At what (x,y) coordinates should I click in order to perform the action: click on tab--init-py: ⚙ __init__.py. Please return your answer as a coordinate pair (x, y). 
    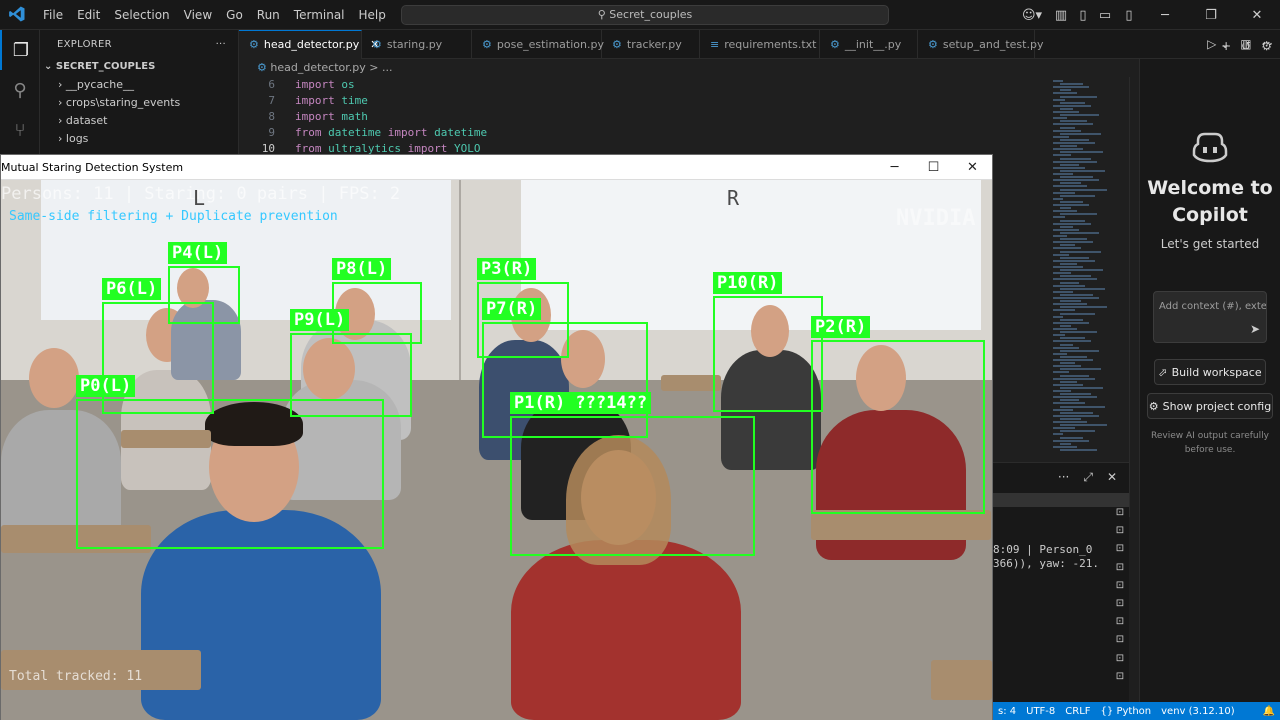
    Looking at the image, I should click on (869, 44).